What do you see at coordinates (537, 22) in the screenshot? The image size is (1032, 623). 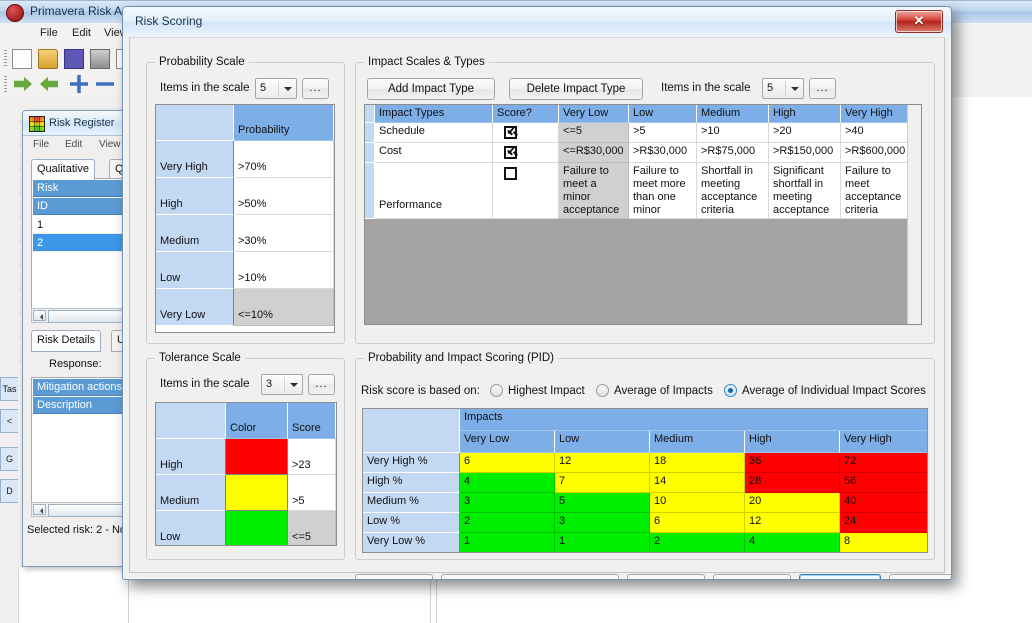 I see `dialog-titlebar: Risk Scoring` at bounding box center [537, 22].